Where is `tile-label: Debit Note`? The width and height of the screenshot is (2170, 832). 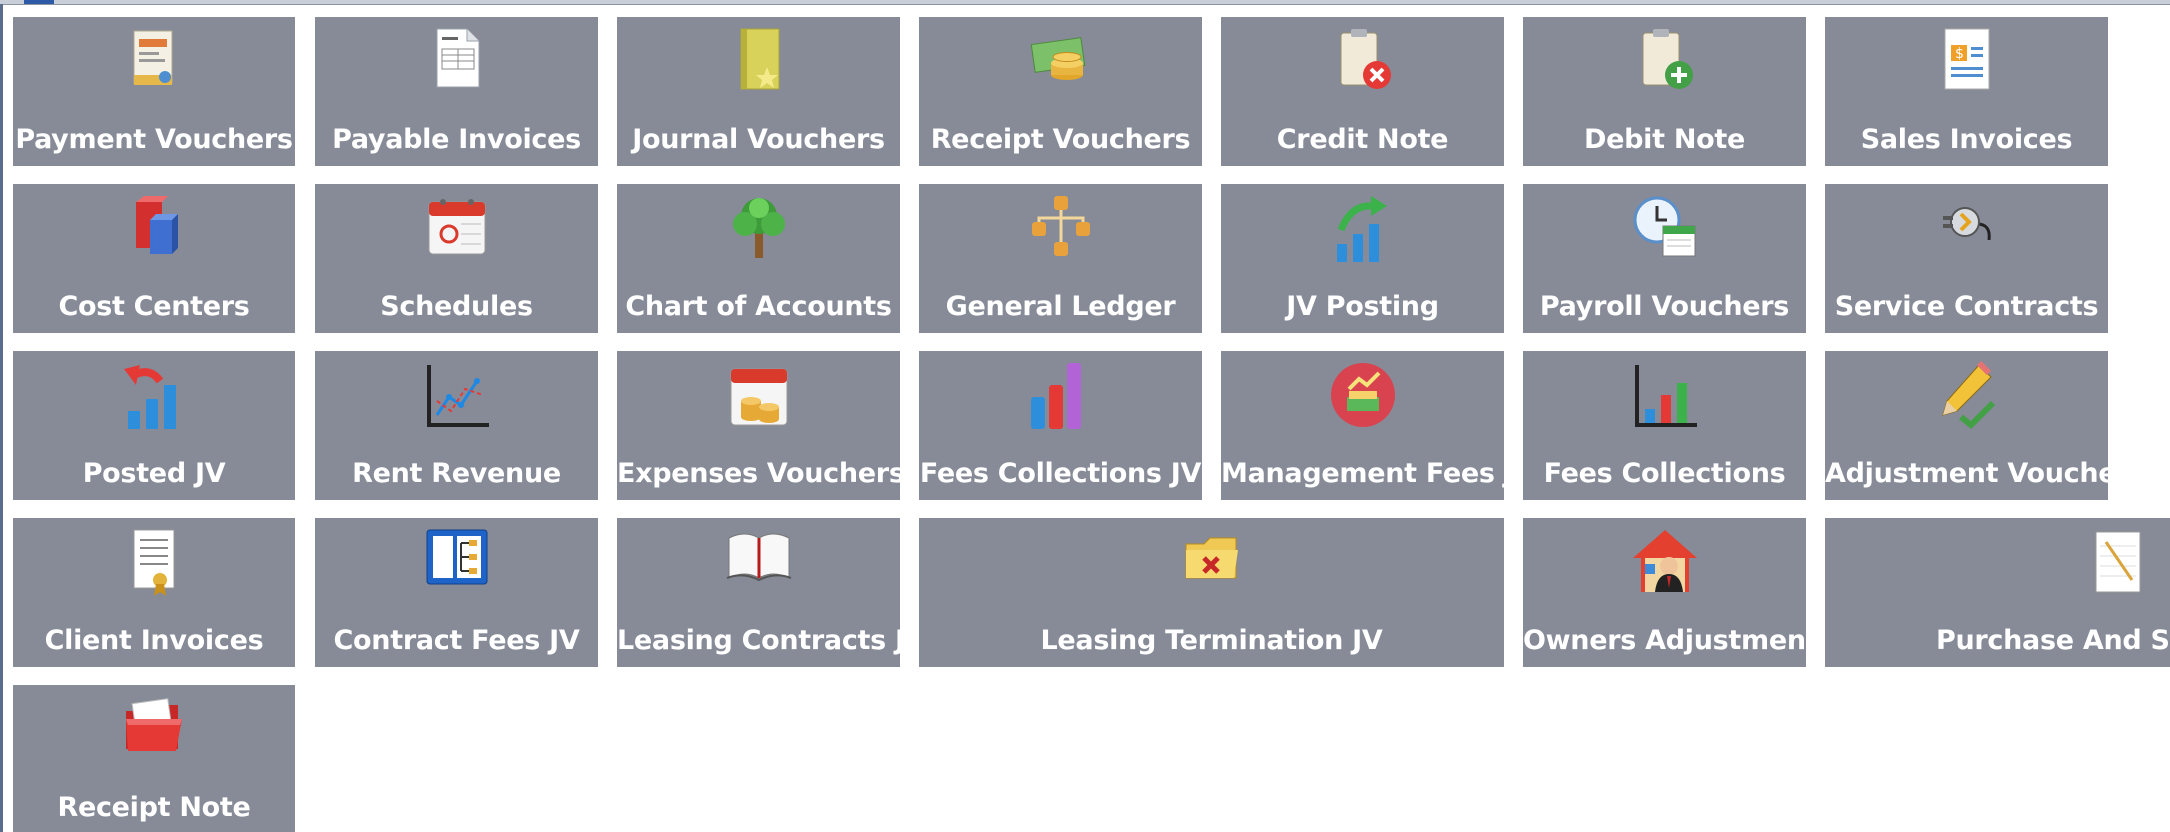 tile-label: Debit Note is located at coordinates (1664, 139).